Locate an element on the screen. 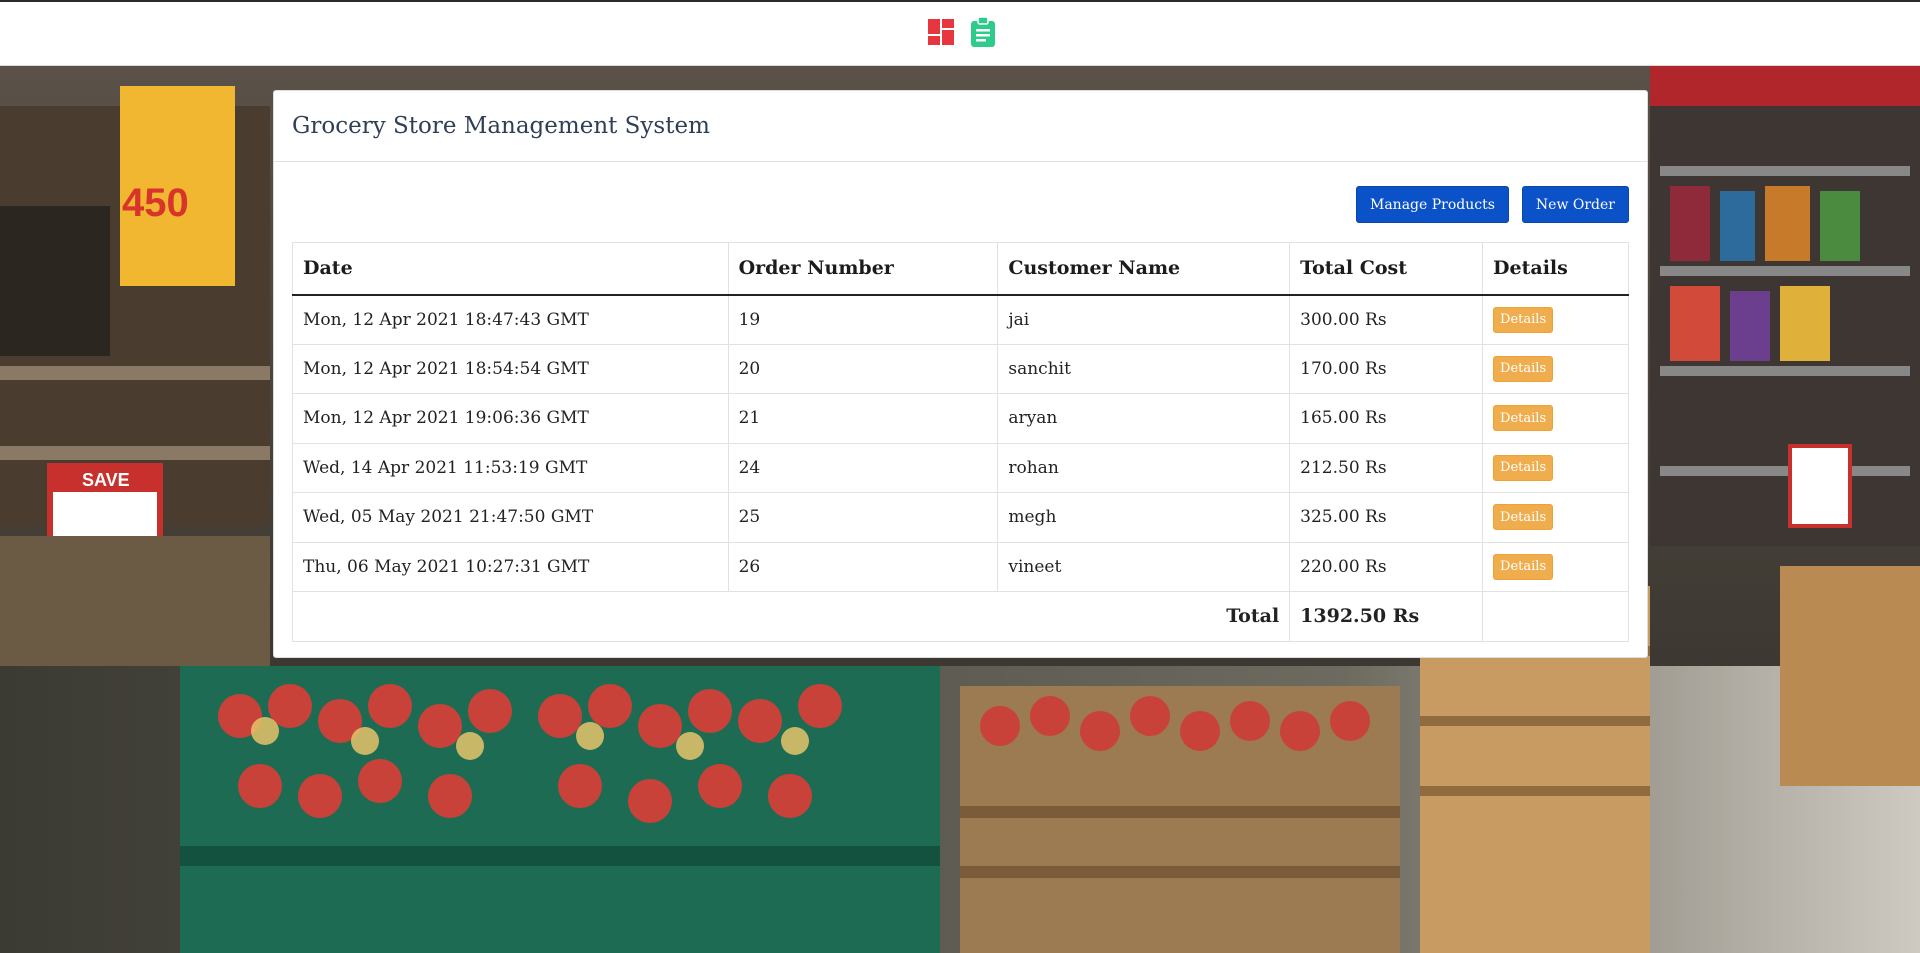  total-empty-cell is located at coordinates (1555, 616).